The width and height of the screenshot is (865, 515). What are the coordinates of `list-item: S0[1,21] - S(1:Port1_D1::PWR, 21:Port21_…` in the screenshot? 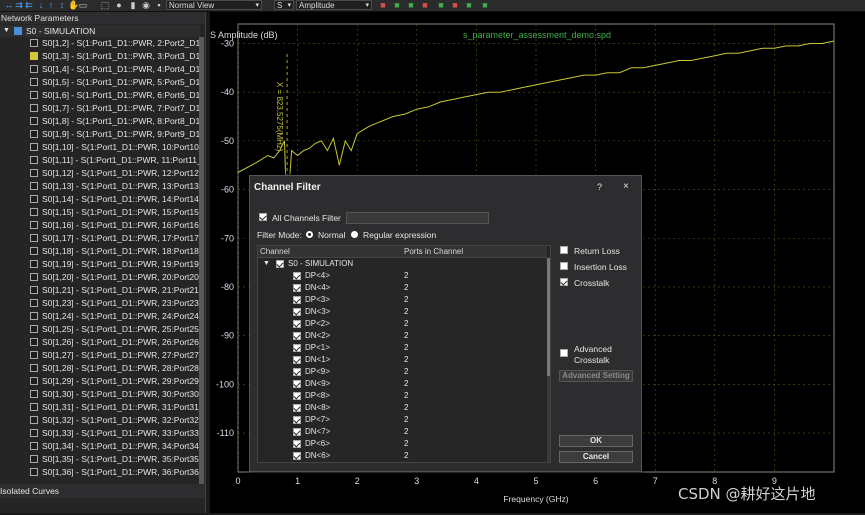 It's located at (100, 290).